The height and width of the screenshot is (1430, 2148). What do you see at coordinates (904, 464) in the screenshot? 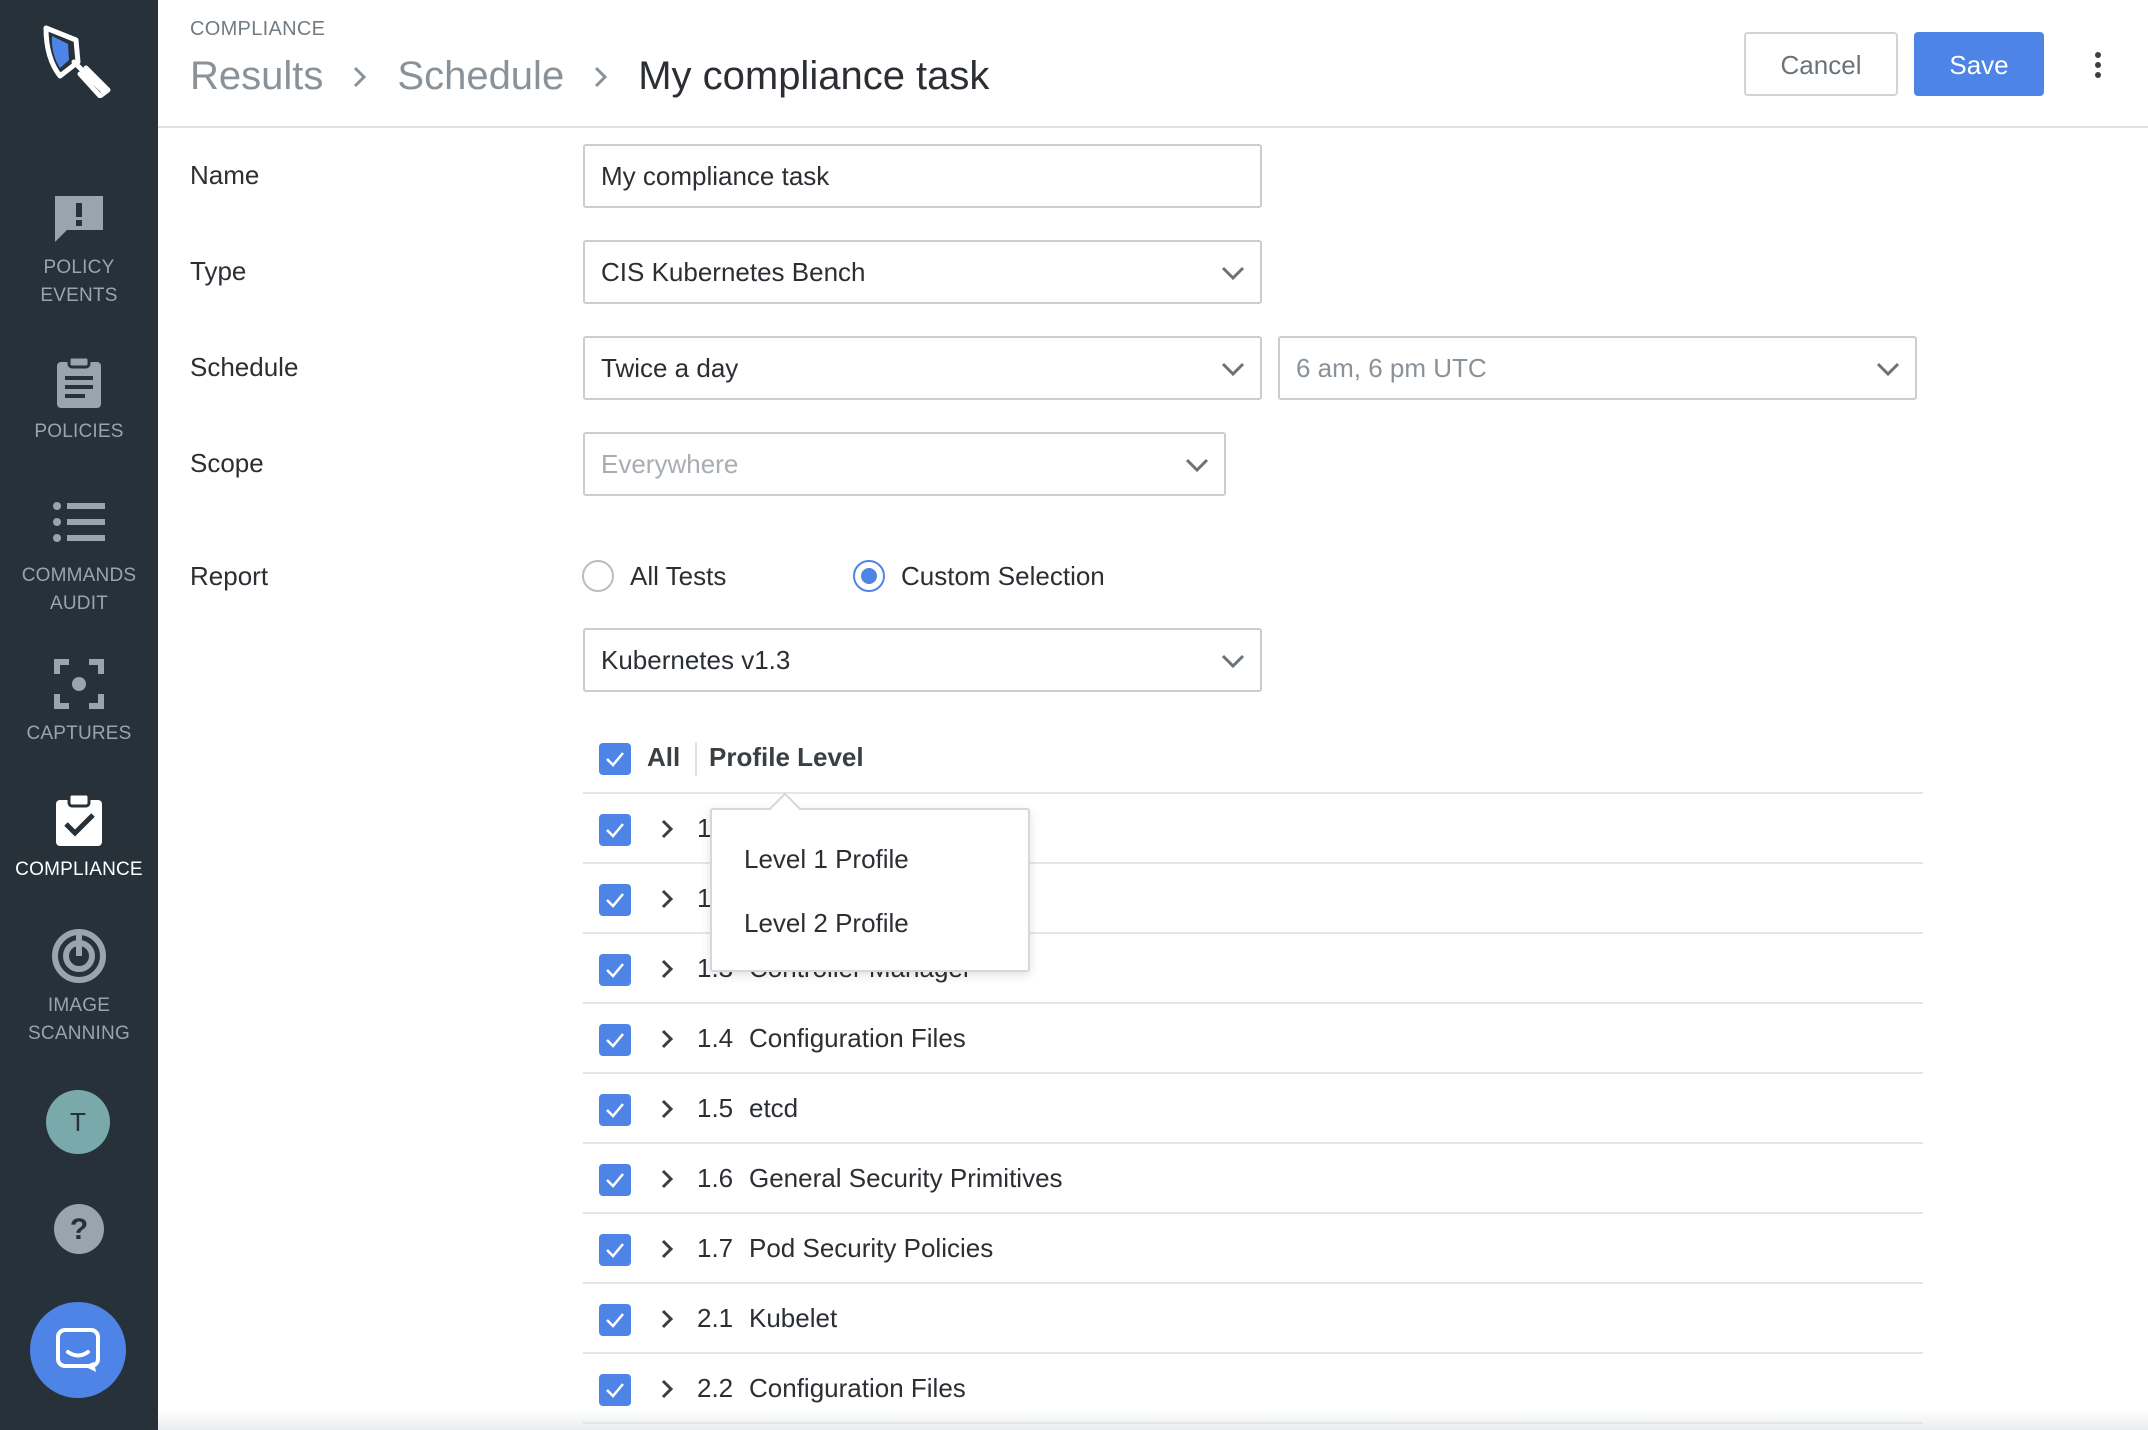
I see `scope-select: Everywhere` at bounding box center [904, 464].